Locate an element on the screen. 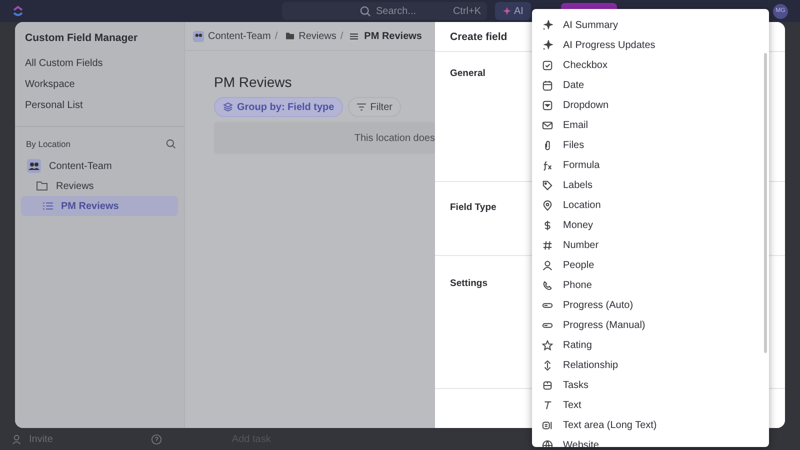  menu-item: Formula is located at coordinates (650, 165).